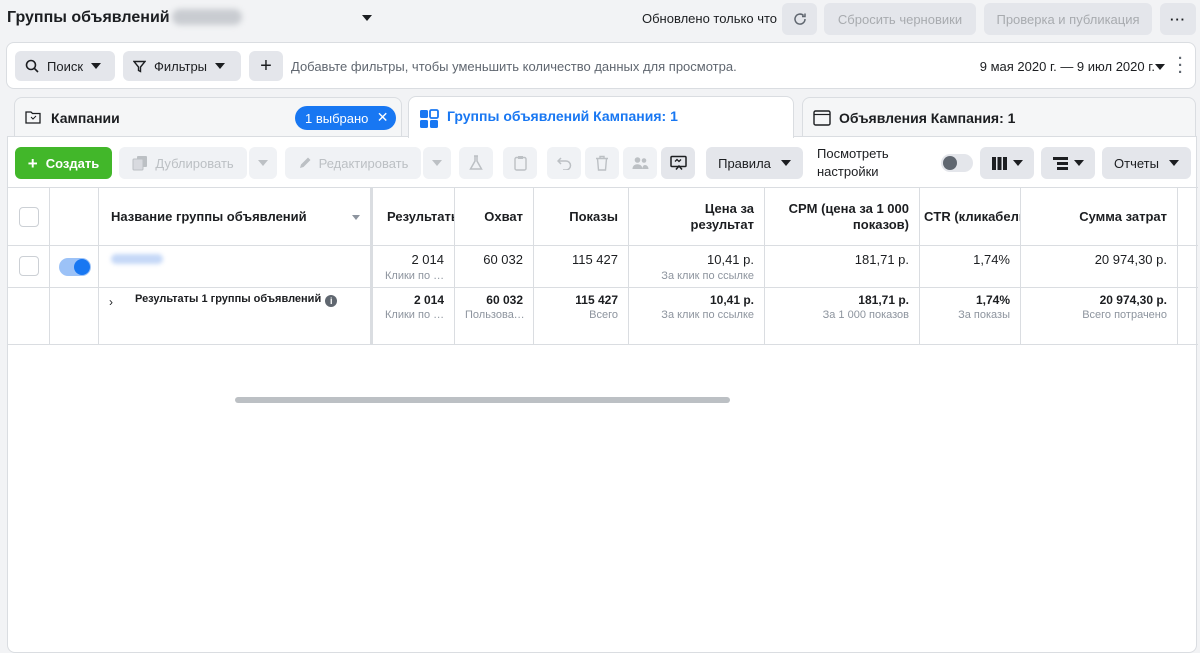 Image resolution: width=1200 pixels, height=653 pixels. Describe the element at coordinates (992, 300) in the screenshot. I see `summary-ctr-value: 1,74%` at that location.